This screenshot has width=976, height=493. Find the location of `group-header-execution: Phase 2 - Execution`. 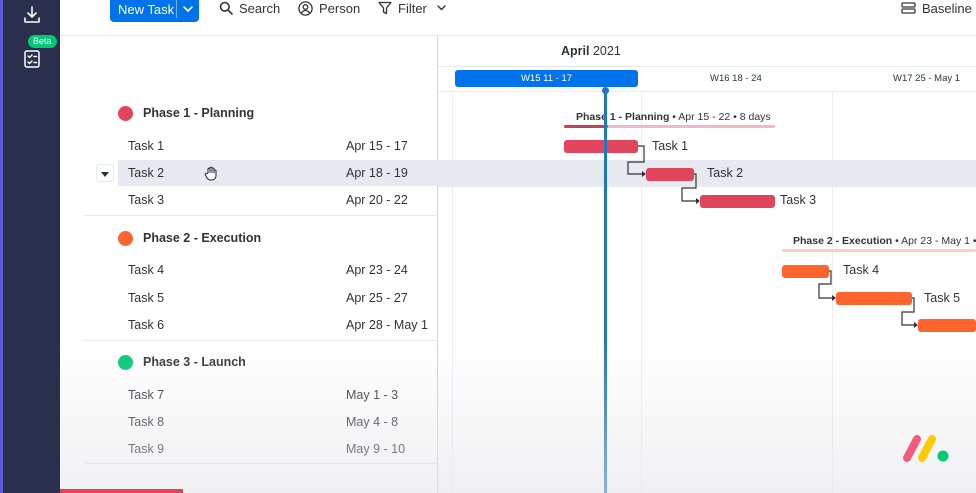

group-header-execution: Phase 2 - Execution is located at coordinates (189, 238).